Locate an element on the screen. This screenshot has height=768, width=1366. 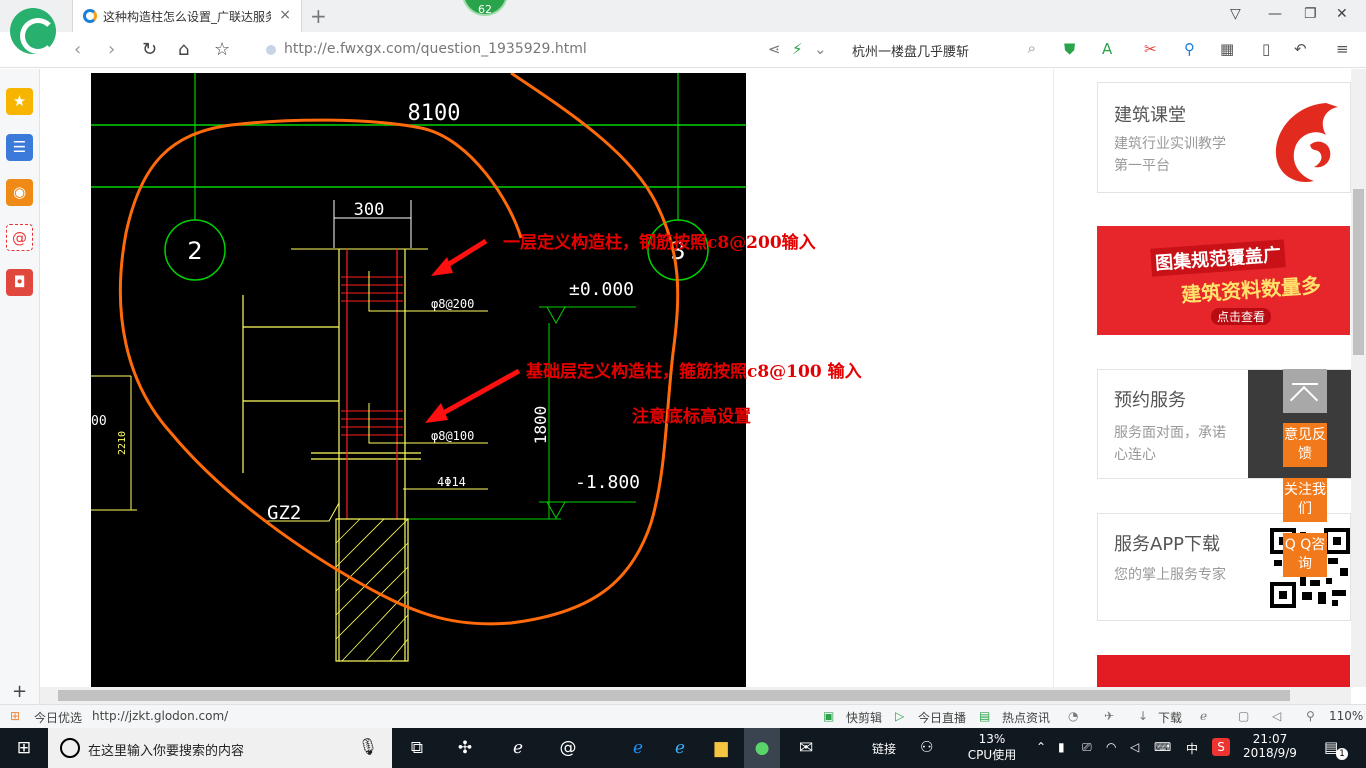
file-explorer-icon: ▆ is located at coordinates (721, 748).